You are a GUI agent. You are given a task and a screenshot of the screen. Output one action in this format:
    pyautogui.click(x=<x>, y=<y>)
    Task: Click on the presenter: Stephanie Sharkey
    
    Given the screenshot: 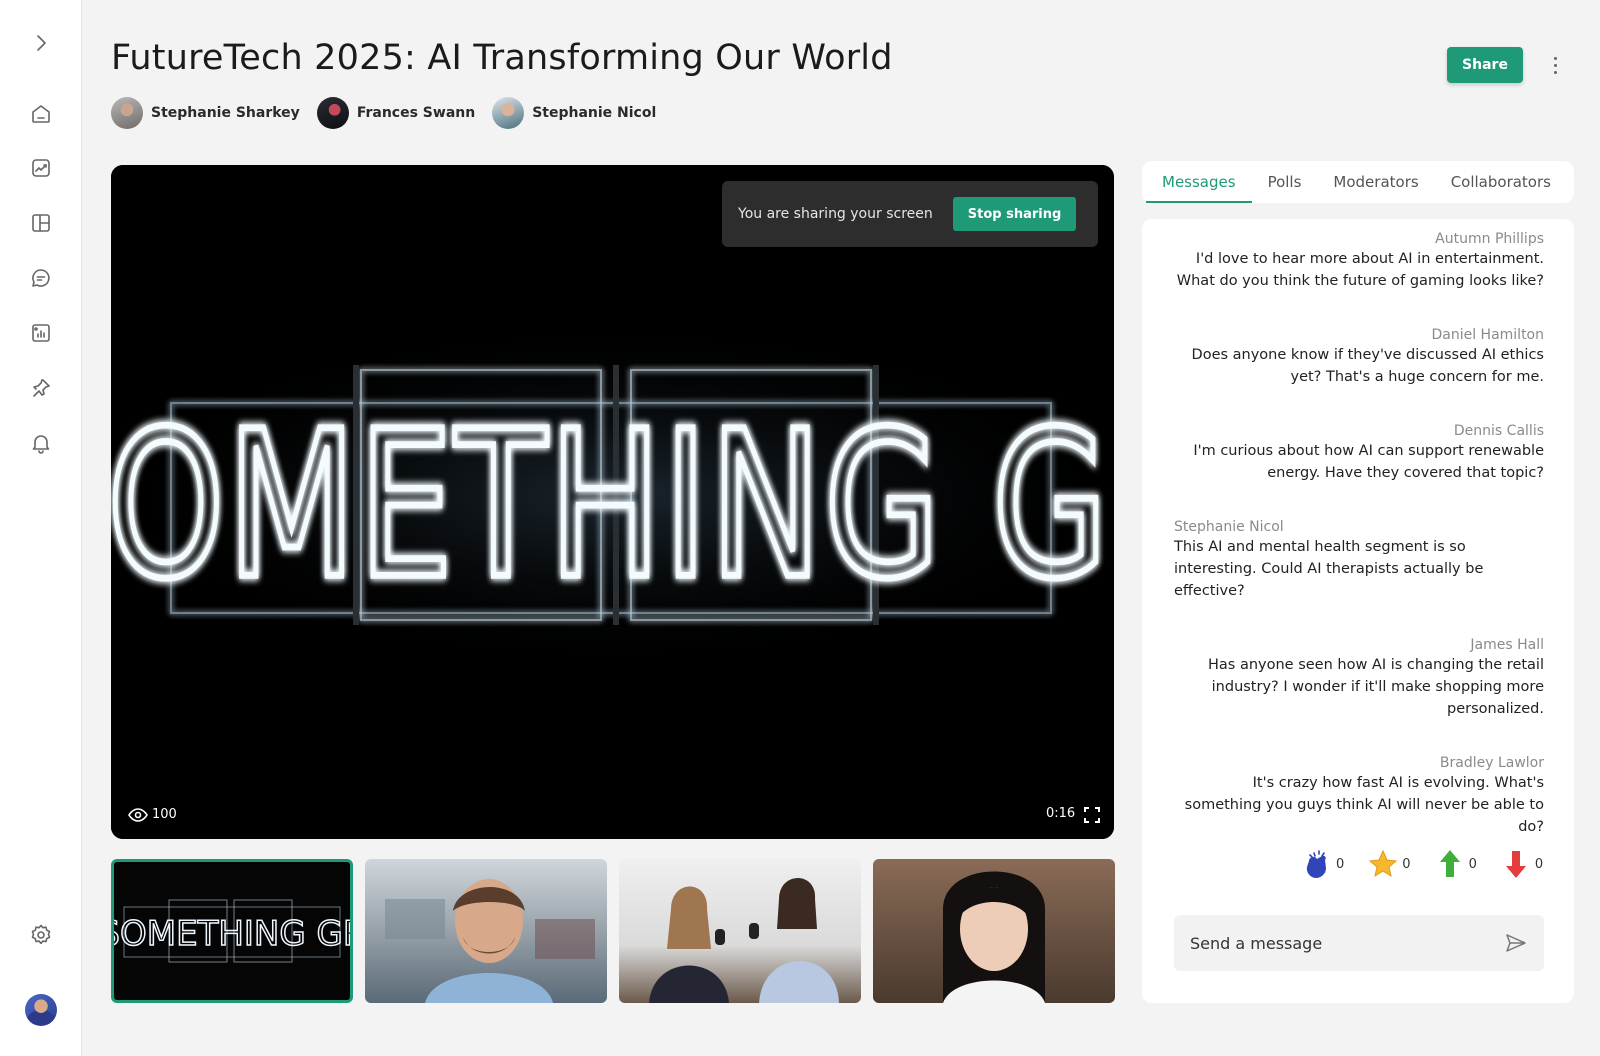 What is the action you would take?
    pyautogui.click(x=205, y=113)
    